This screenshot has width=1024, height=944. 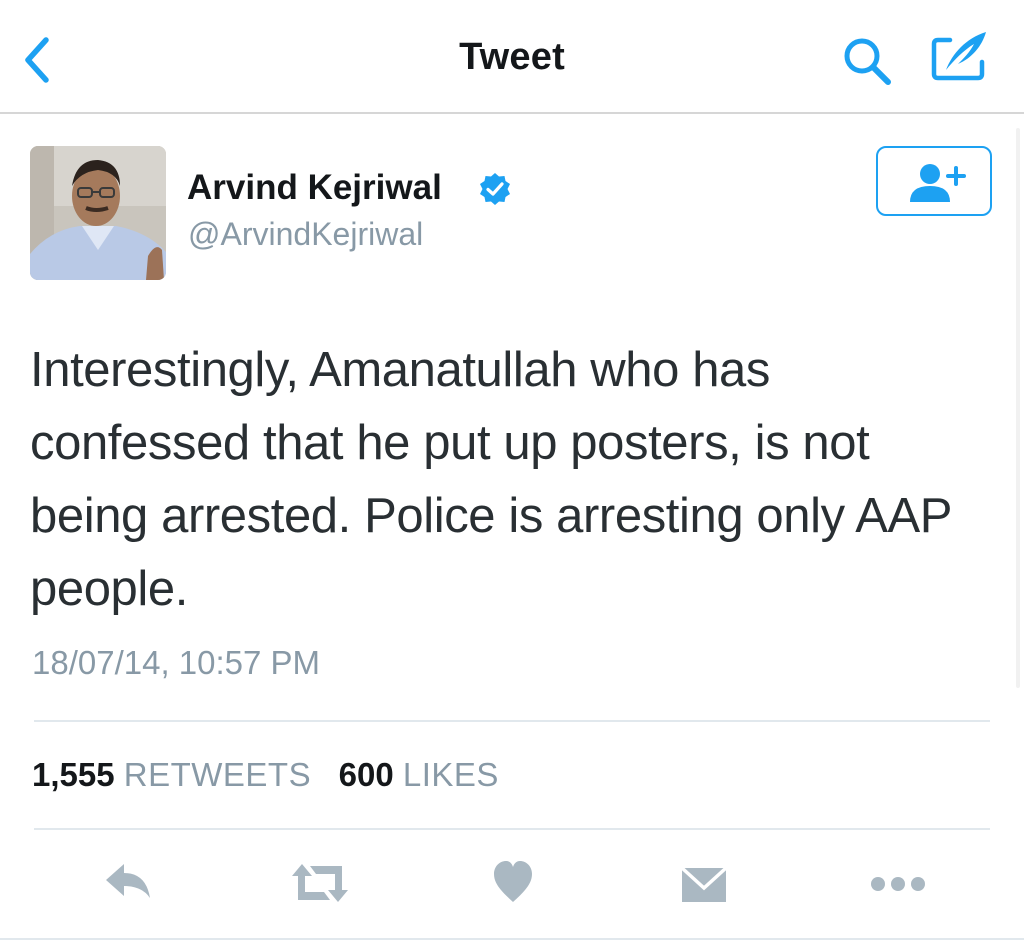 I want to click on search-button, so click(x=868, y=62).